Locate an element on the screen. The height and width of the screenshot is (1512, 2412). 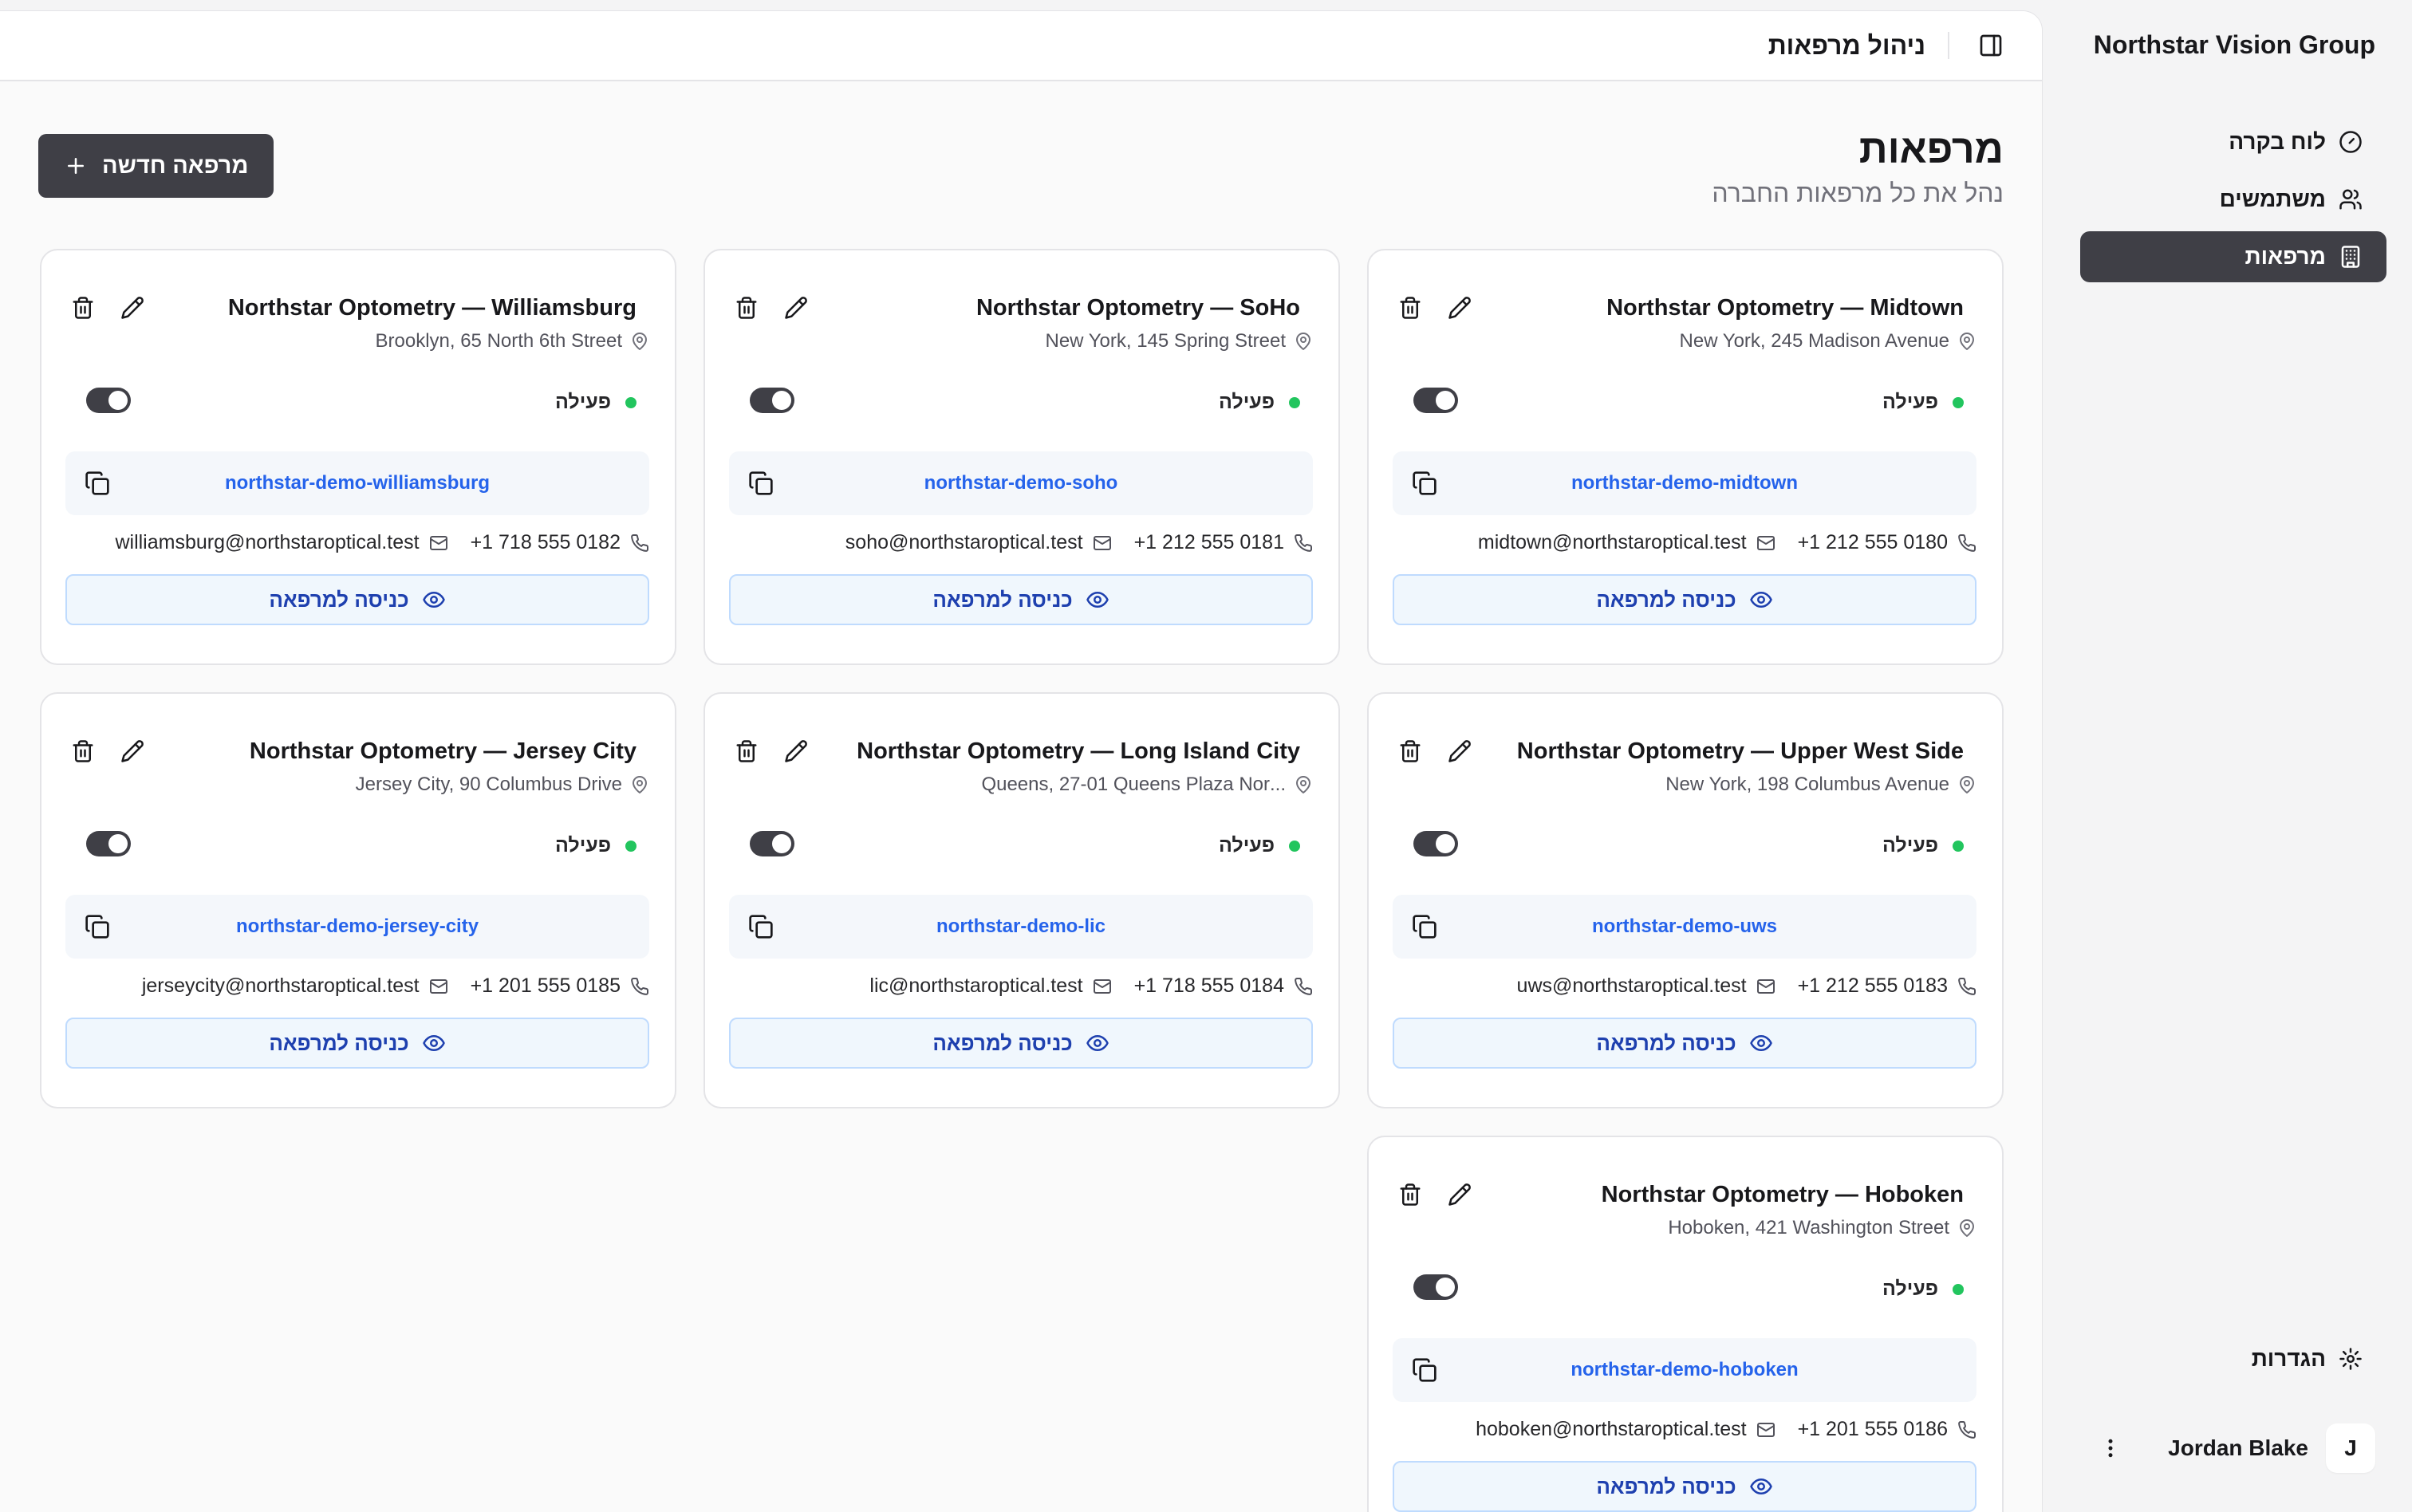
plus-icon is located at coordinates (76, 166).